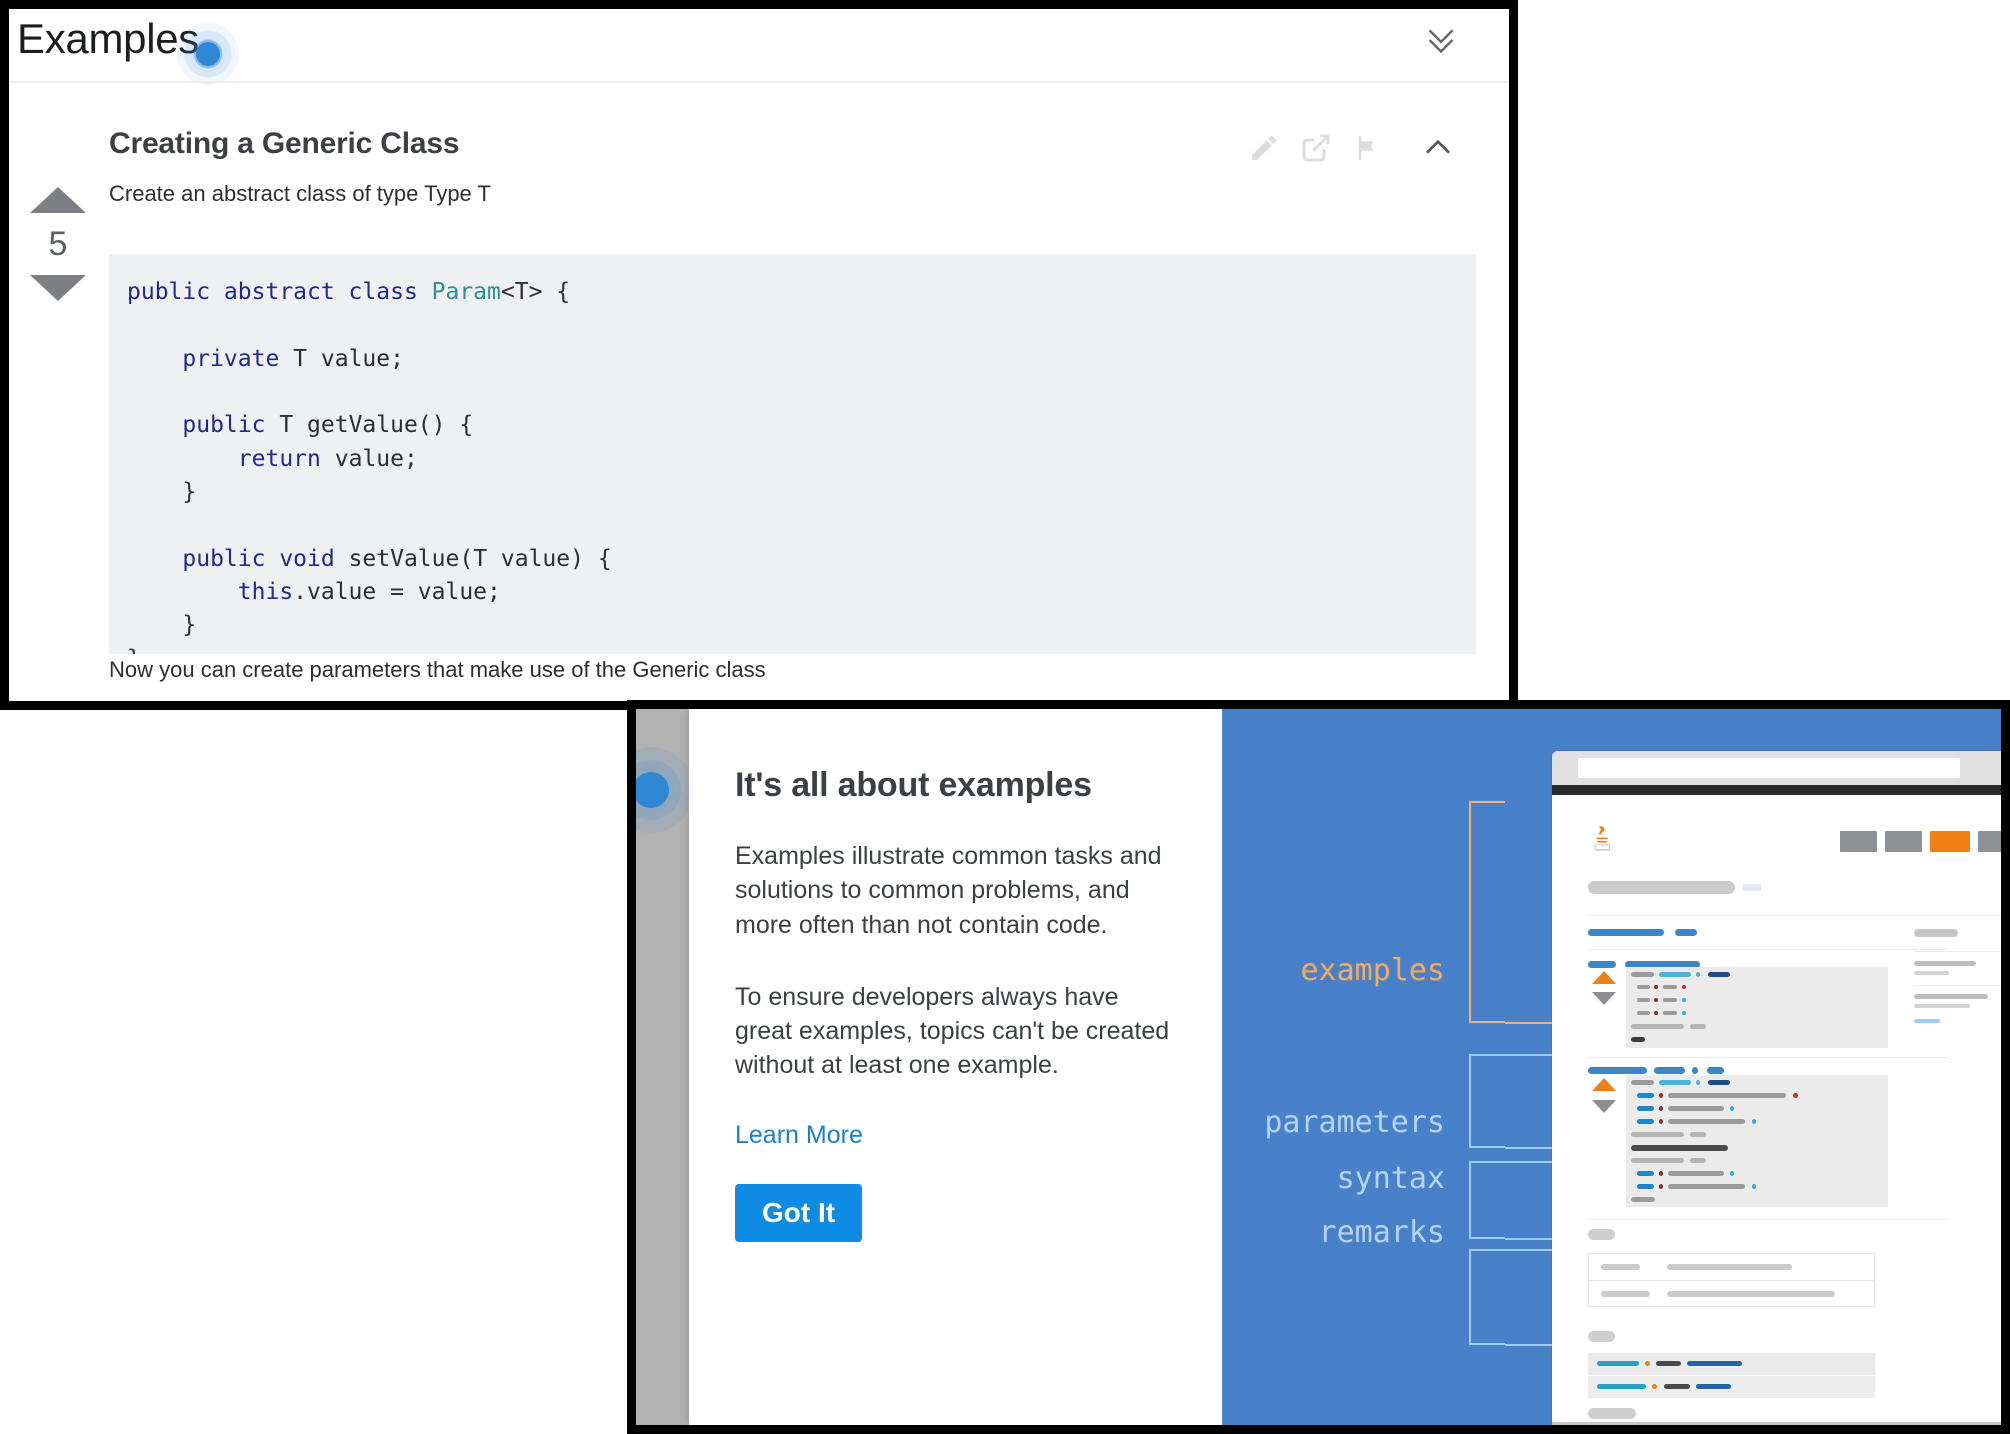  What do you see at coordinates (284, 143) in the screenshot?
I see `example-title: Creating a Generic Class` at bounding box center [284, 143].